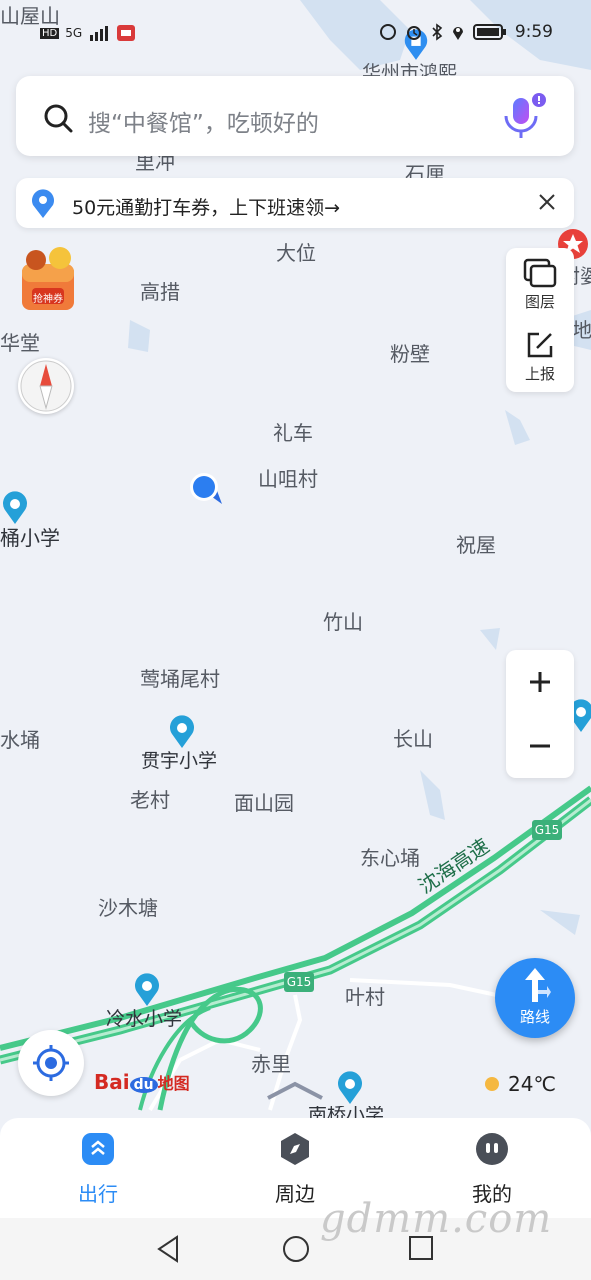 The width and height of the screenshot is (591, 1280). Describe the element at coordinates (365, 997) in the screenshot. I see `place-label: 叶村` at that location.